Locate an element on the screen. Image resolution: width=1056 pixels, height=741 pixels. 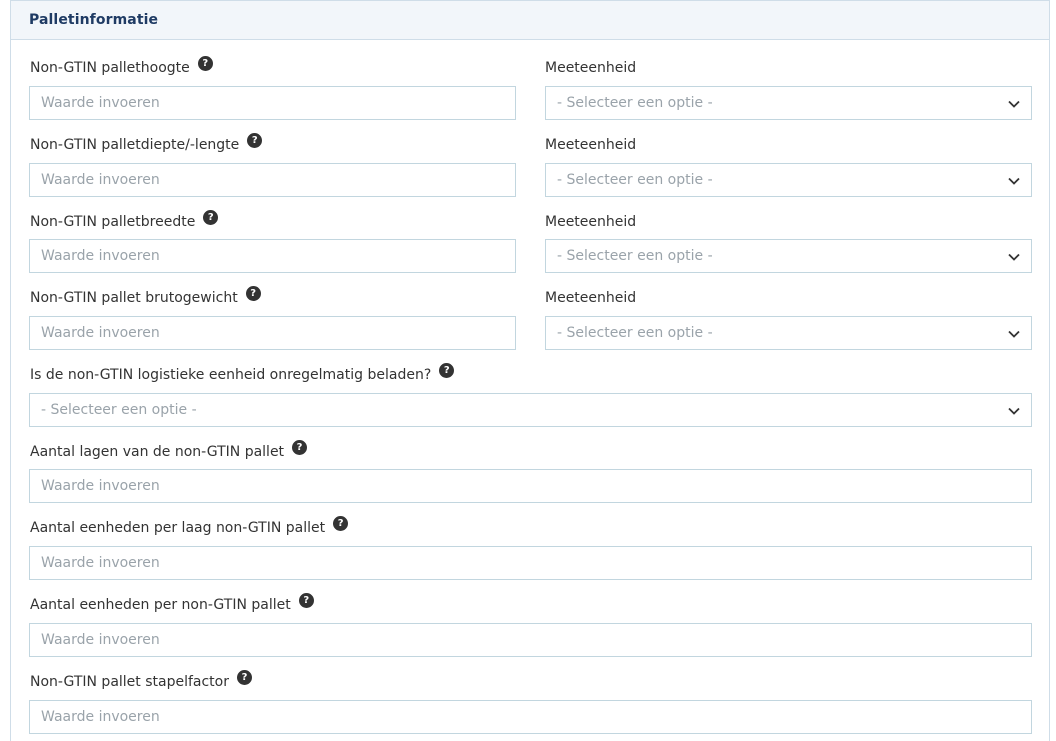
panel-header: Palletinformatie is located at coordinates (530, 20).